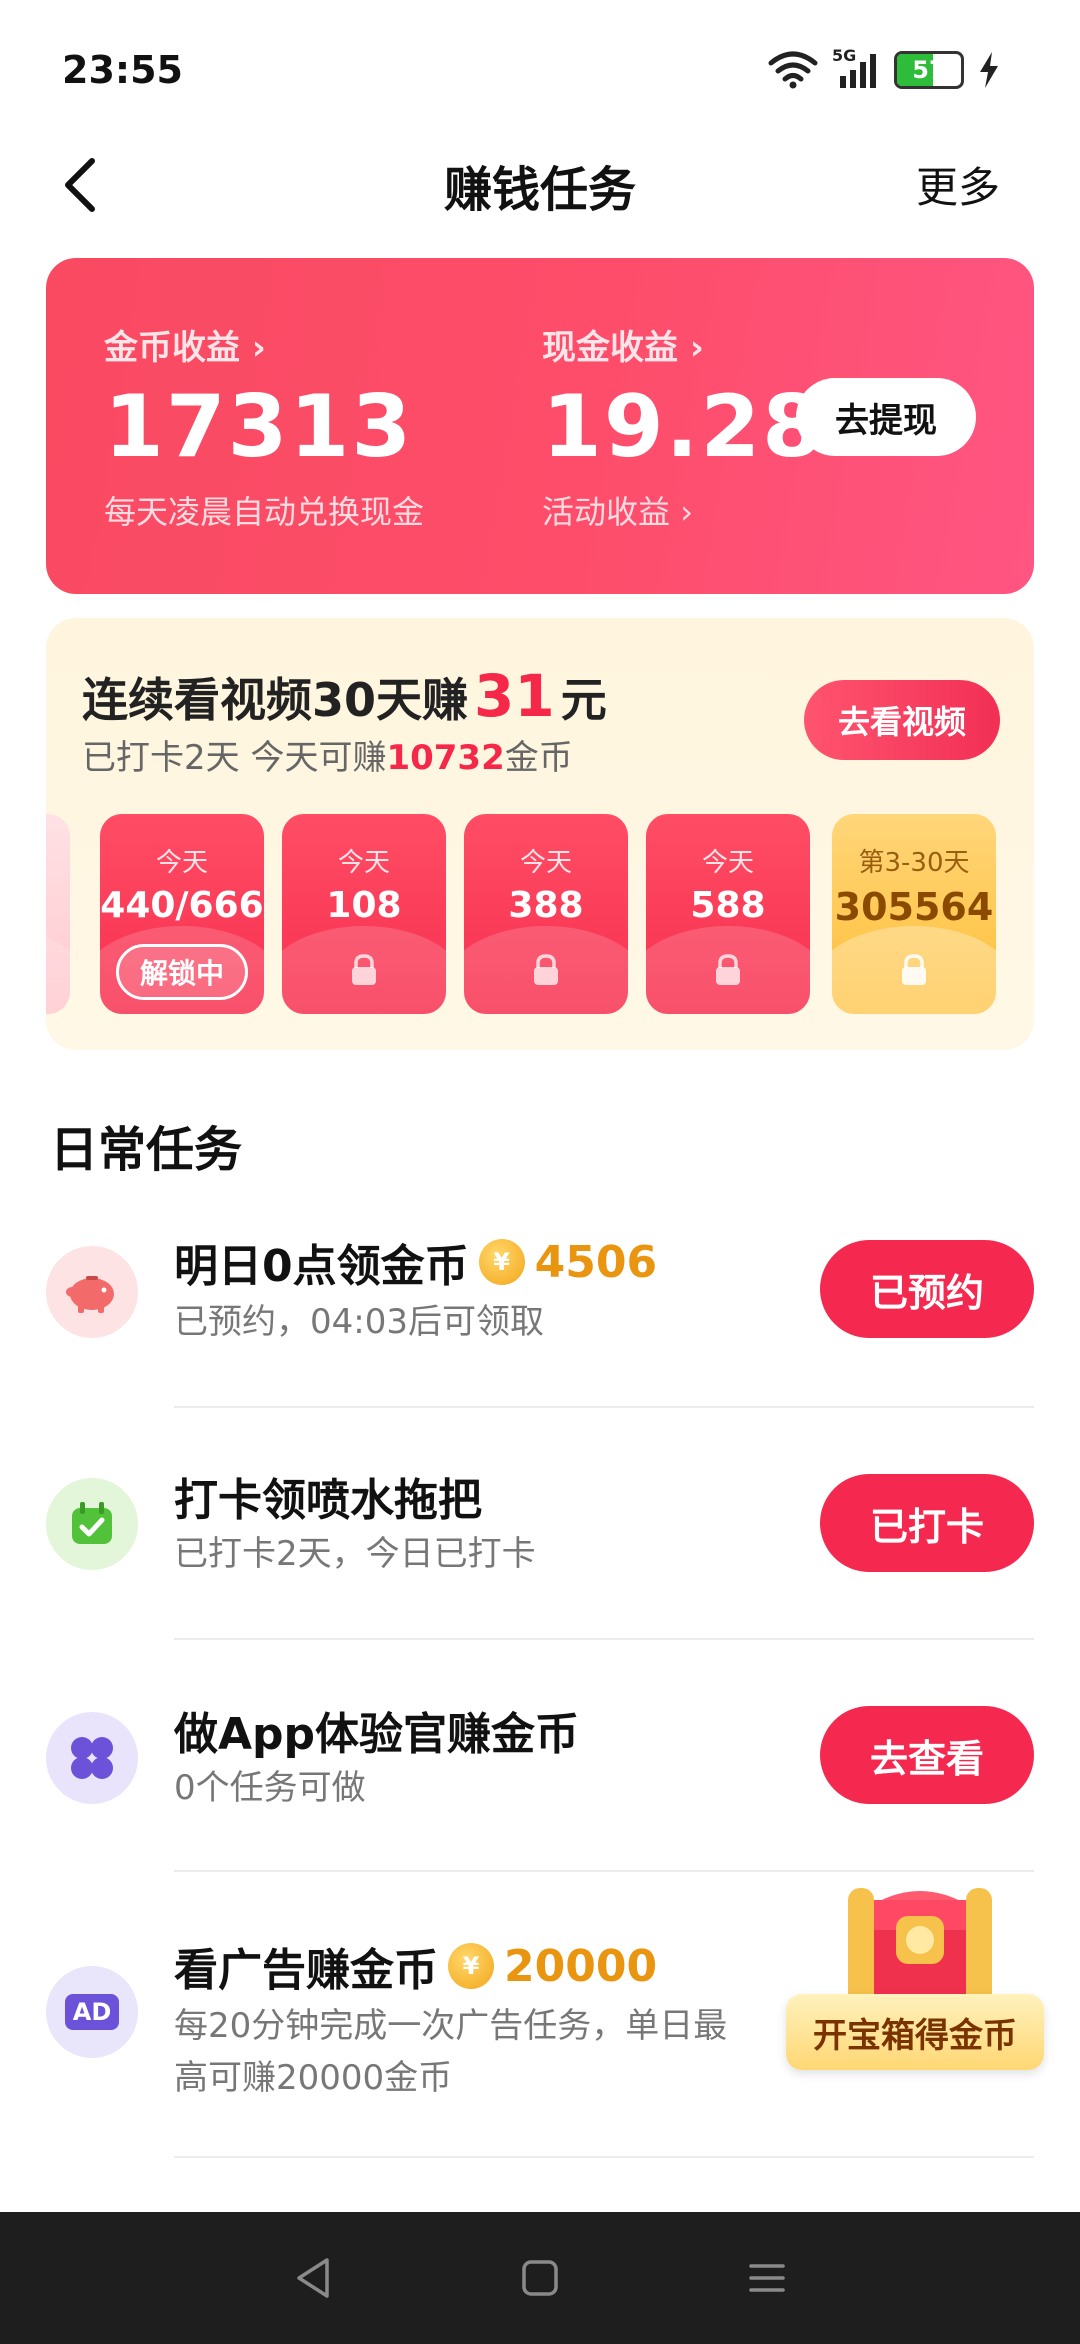 This screenshot has width=1080, height=2344. Describe the element at coordinates (902, 720) in the screenshot. I see `watch-video-button: 去看视频` at that location.